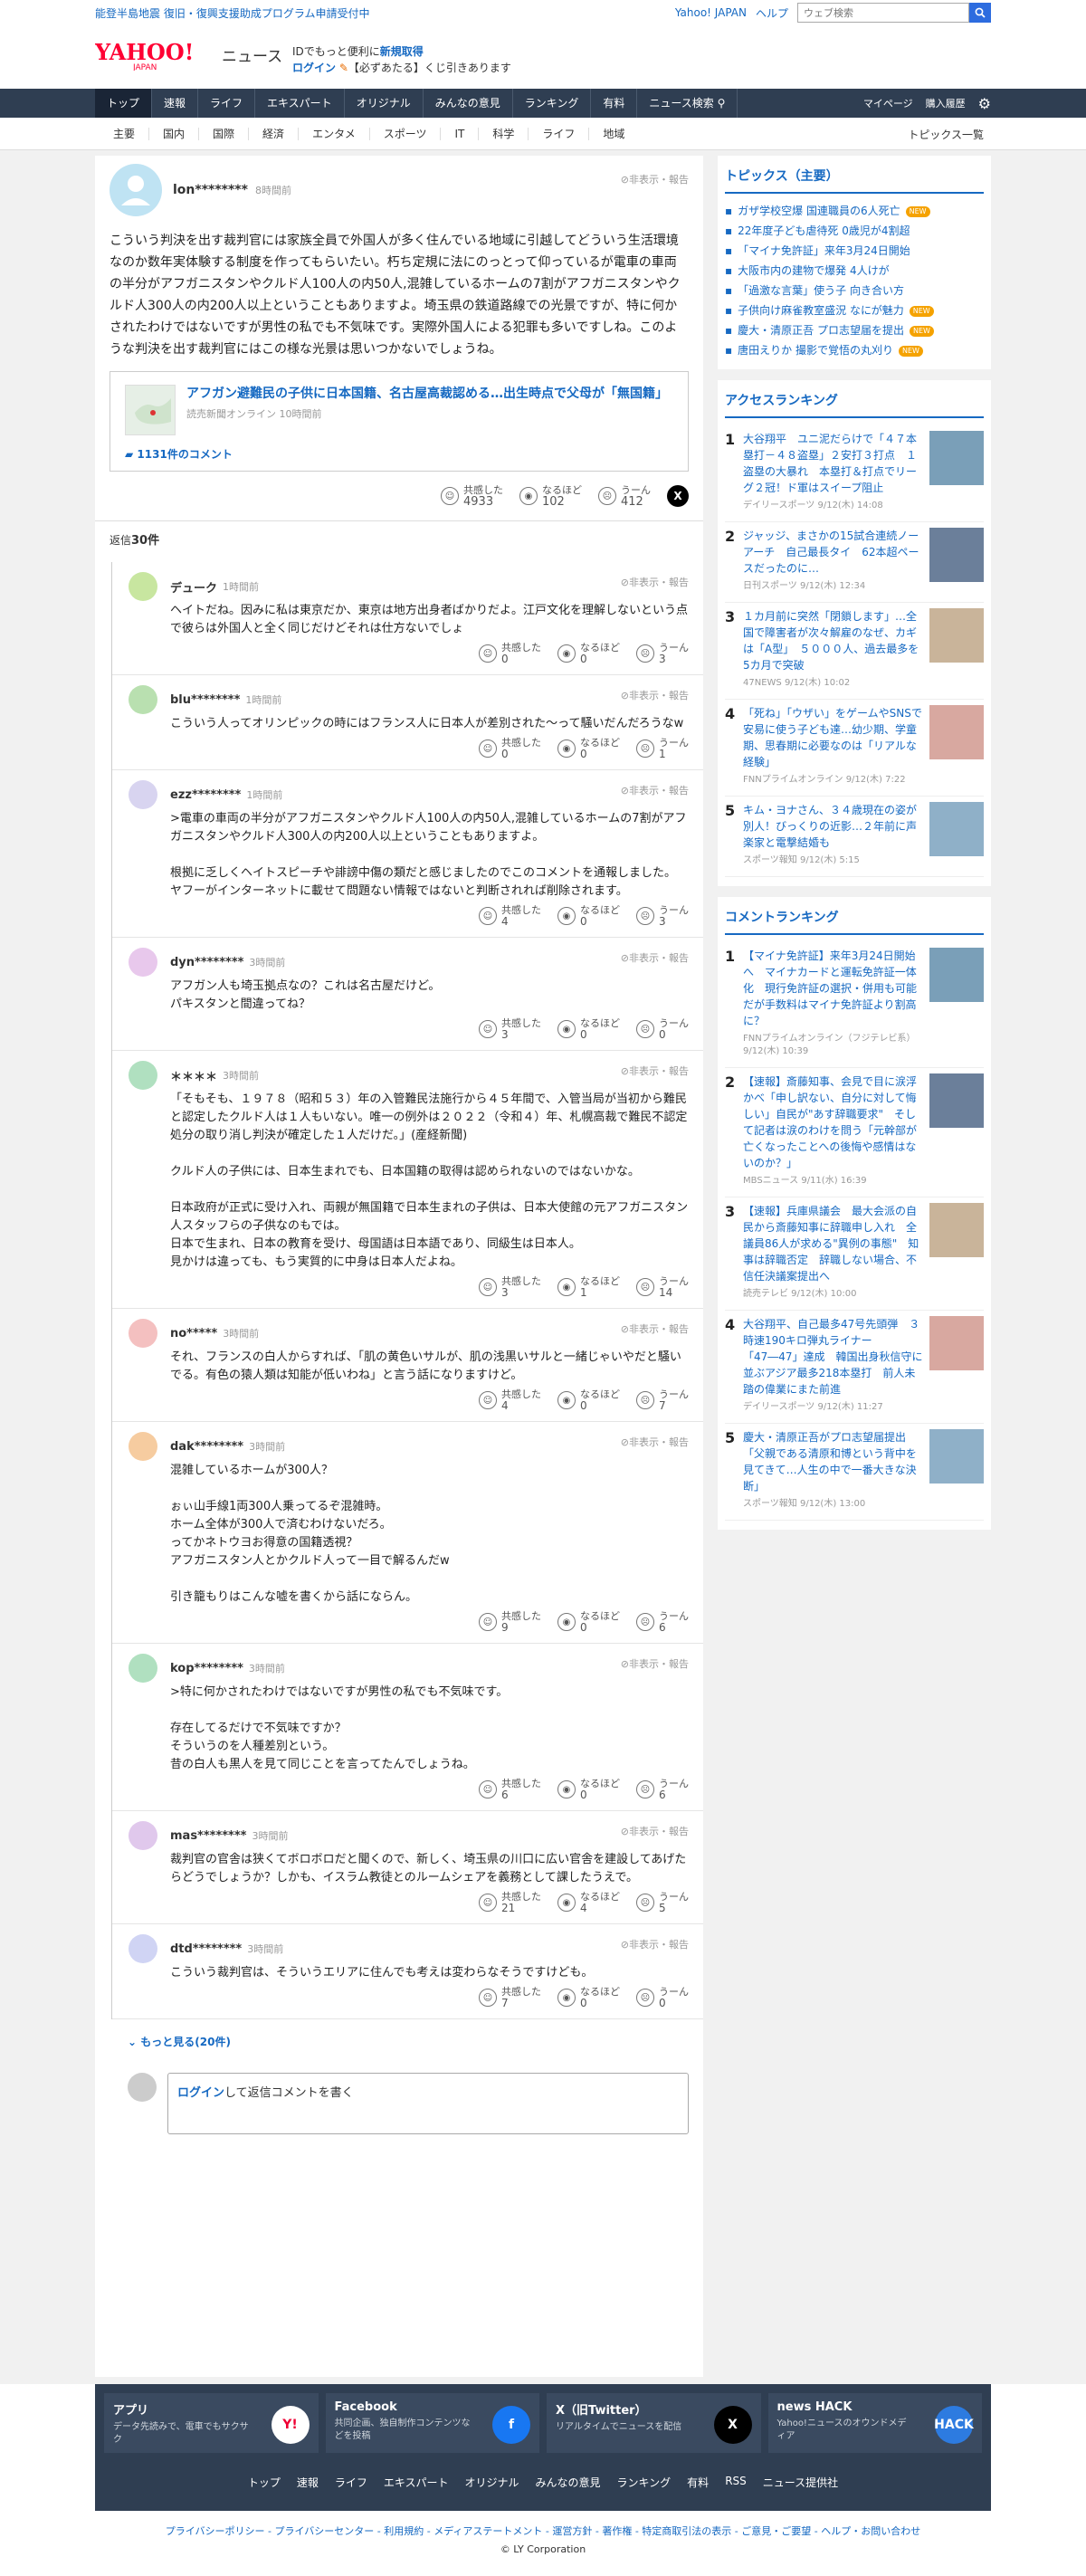 The height and width of the screenshot is (2576, 1086). I want to click on search-button, so click(980, 13).